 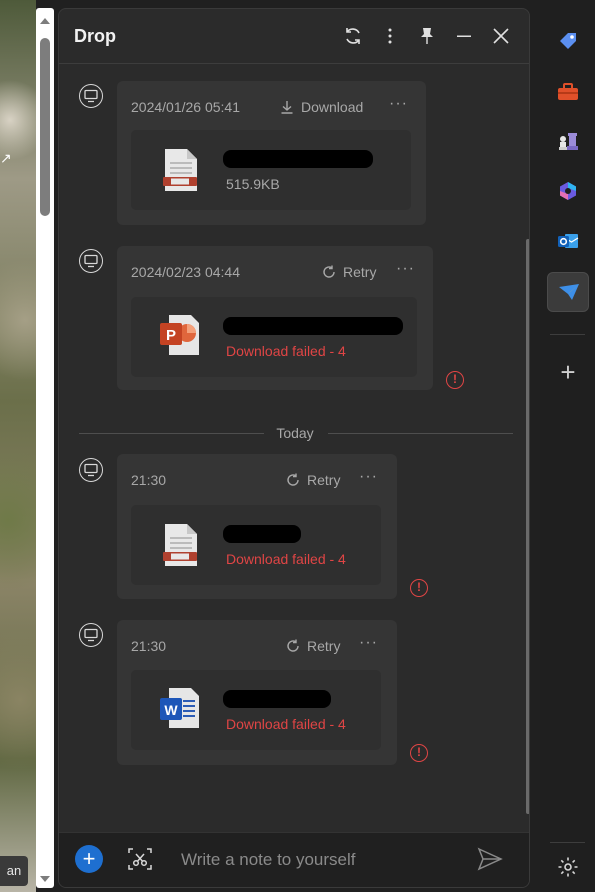 What do you see at coordinates (568, 292) in the screenshot?
I see `drop-icon` at bounding box center [568, 292].